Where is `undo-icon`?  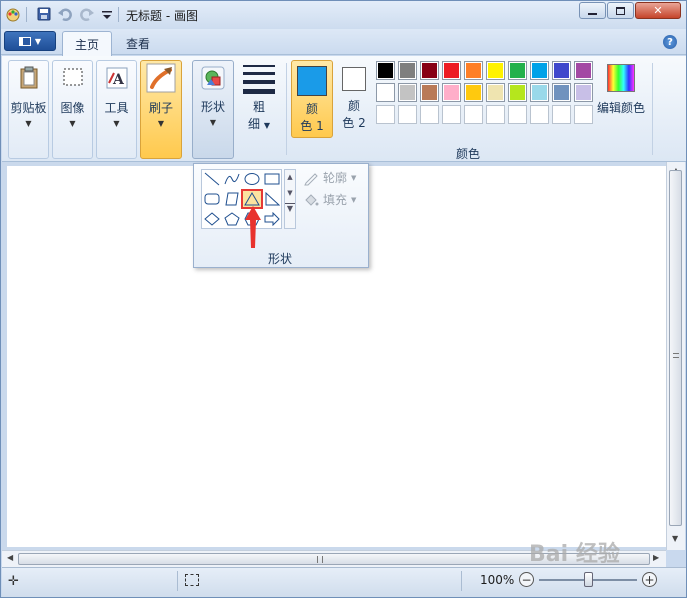
undo-icon is located at coordinates (65, 14).